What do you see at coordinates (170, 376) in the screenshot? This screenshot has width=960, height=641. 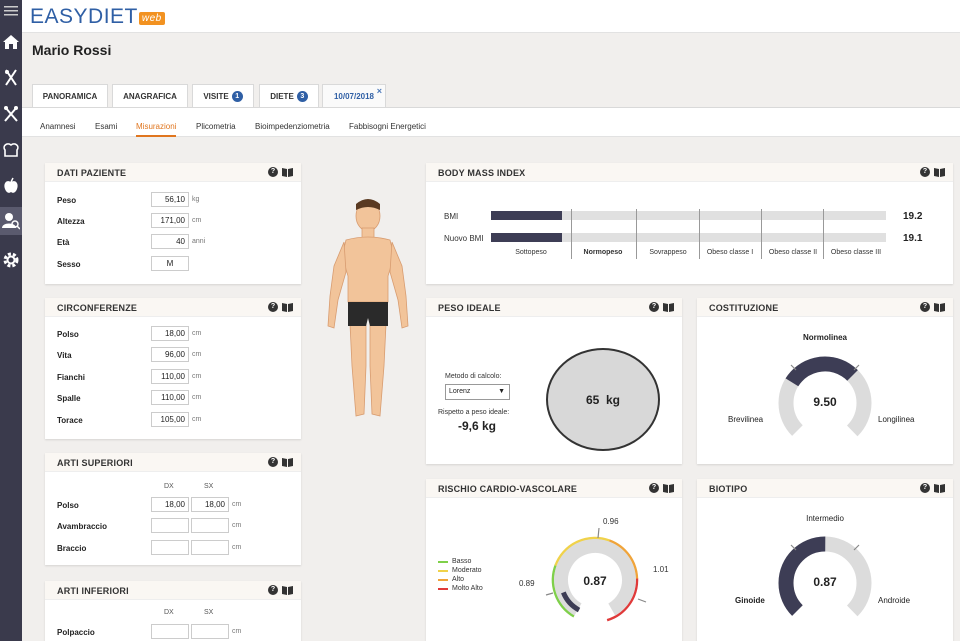 I see `fianchi-field: 110,00` at bounding box center [170, 376].